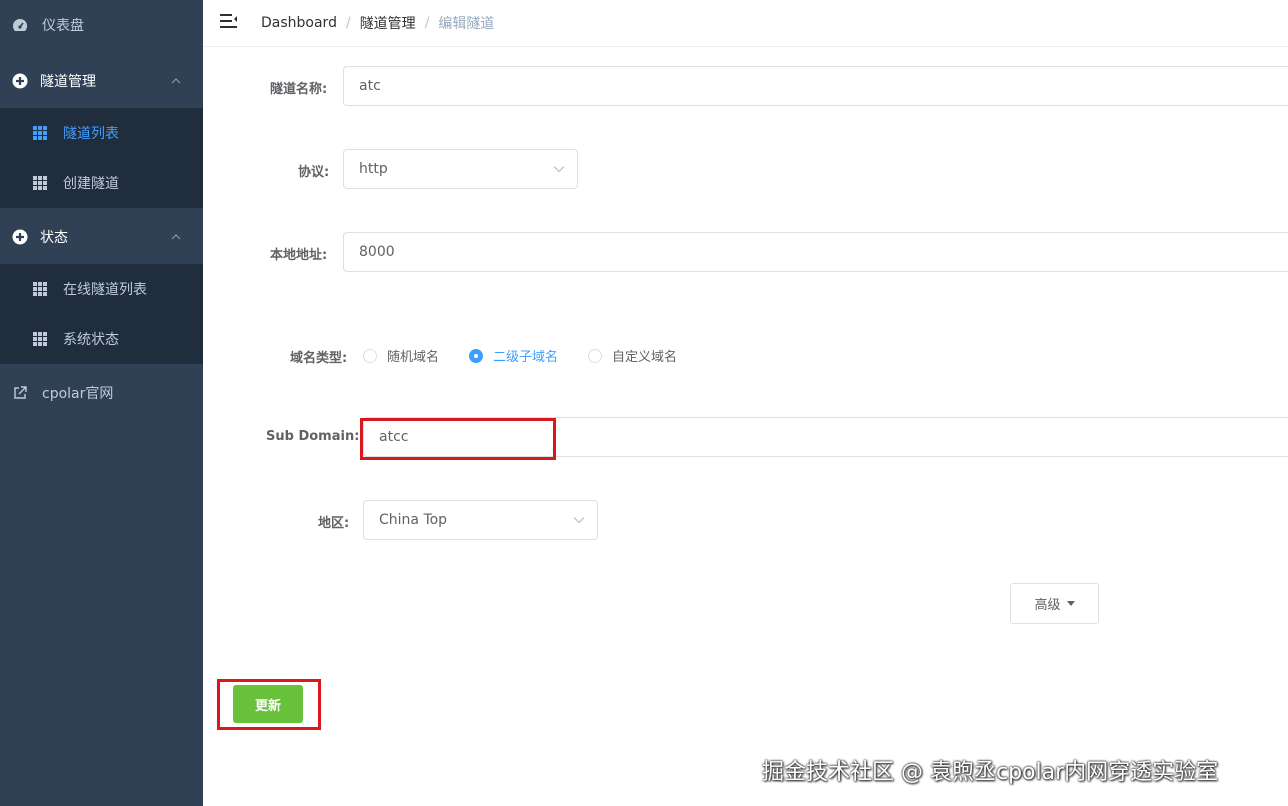 Image resolution: width=1288 pixels, height=806 pixels. What do you see at coordinates (229, 21) in the screenshot?
I see `hamburger-icon` at bounding box center [229, 21].